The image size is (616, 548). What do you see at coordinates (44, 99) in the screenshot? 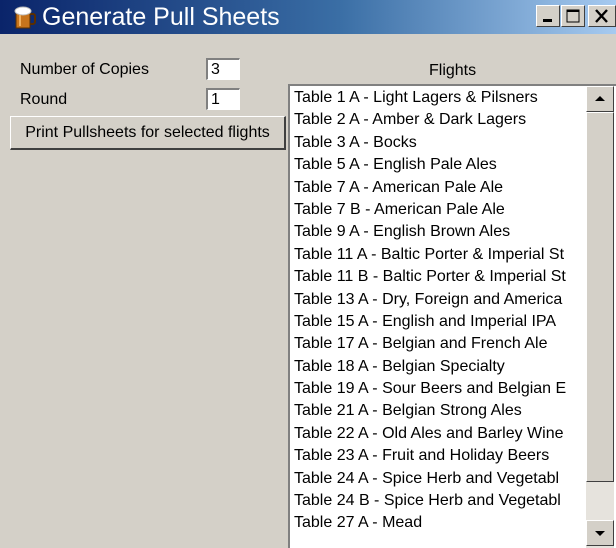
I see `round-label: Round` at bounding box center [44, 99].